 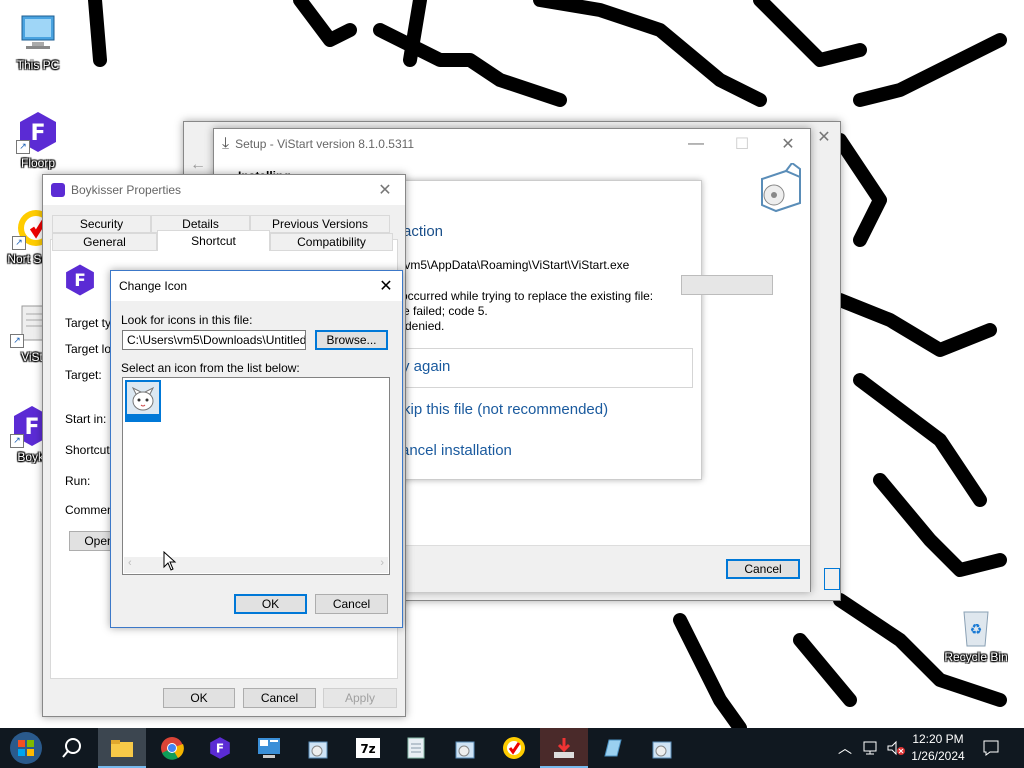 I want to click on retry-option-label: y again, so click(x=426, y=366).